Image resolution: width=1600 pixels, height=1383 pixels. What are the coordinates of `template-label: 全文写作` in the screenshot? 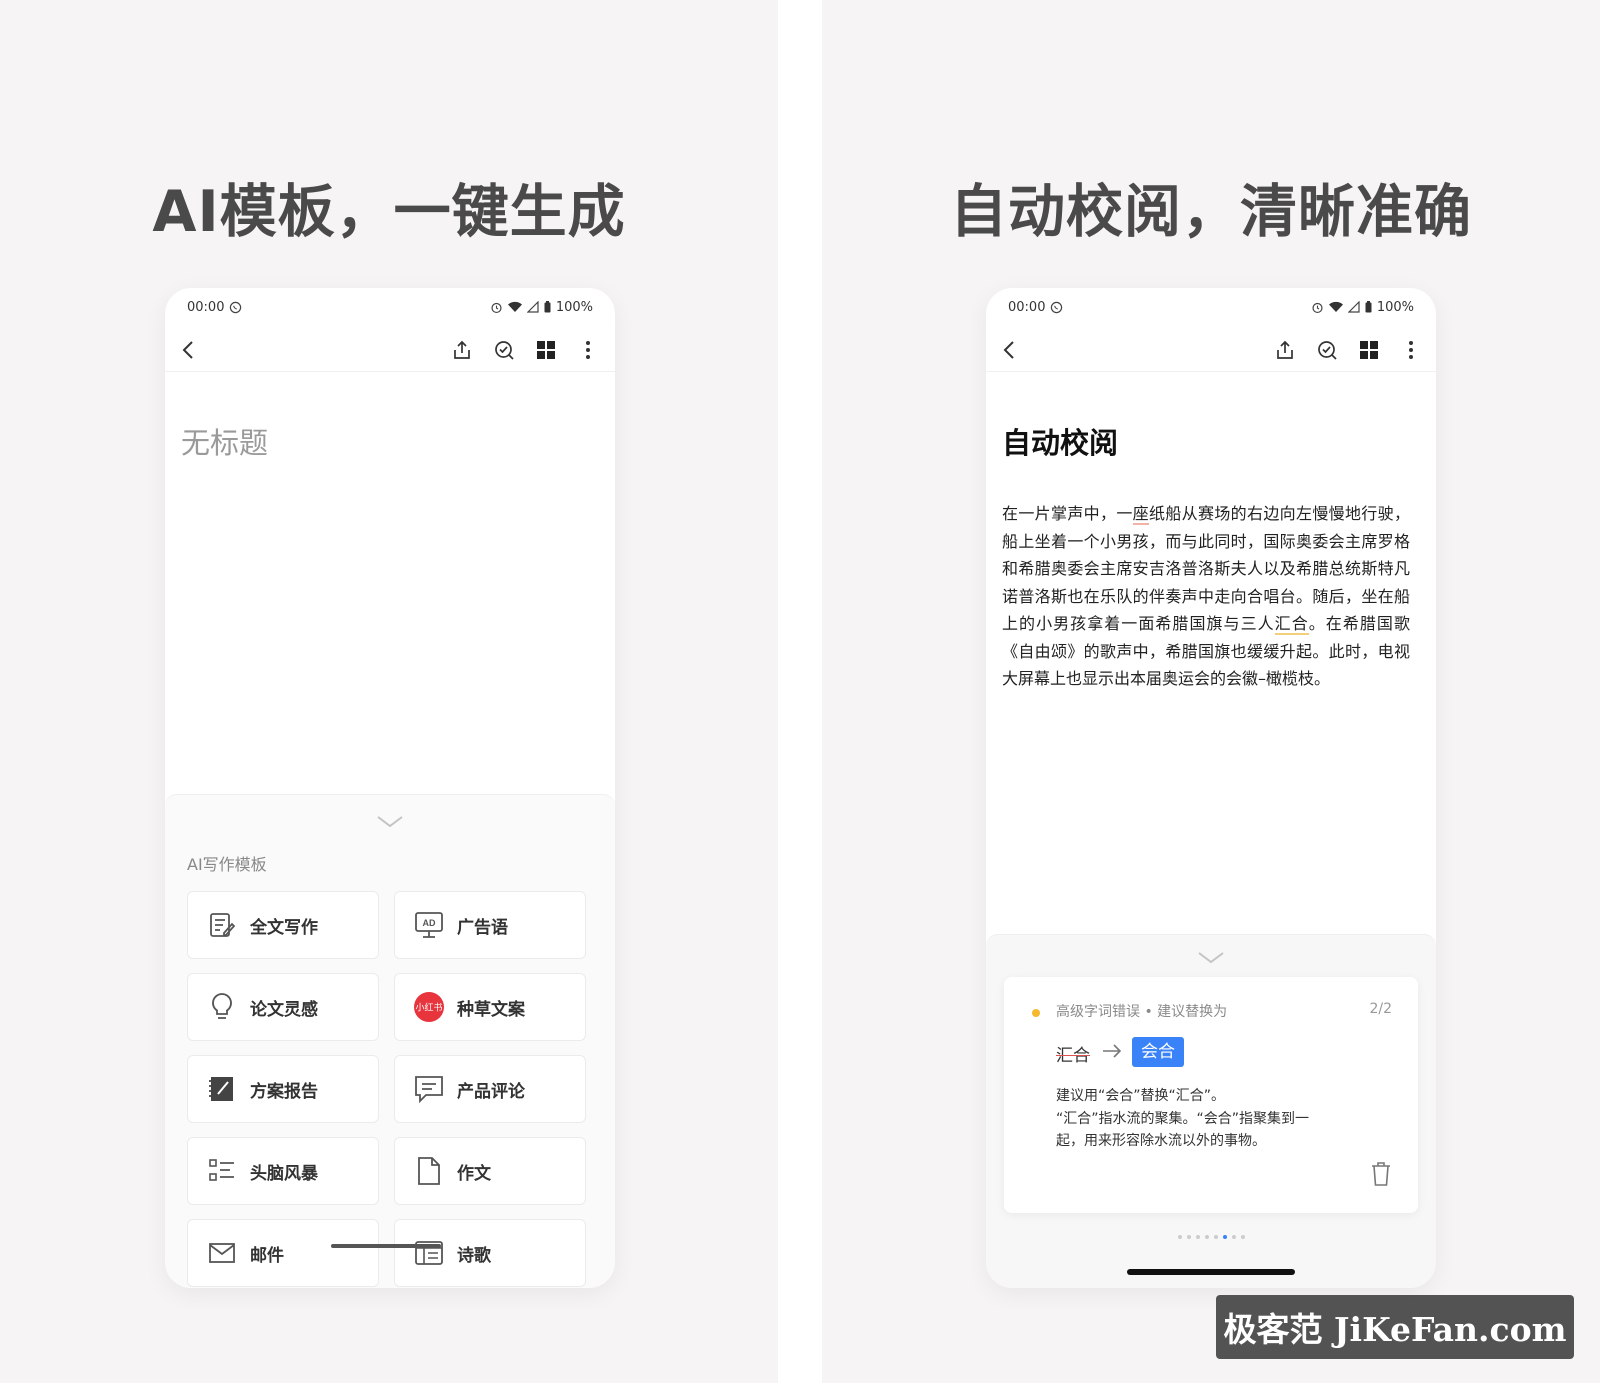 It's located at (284, 927).